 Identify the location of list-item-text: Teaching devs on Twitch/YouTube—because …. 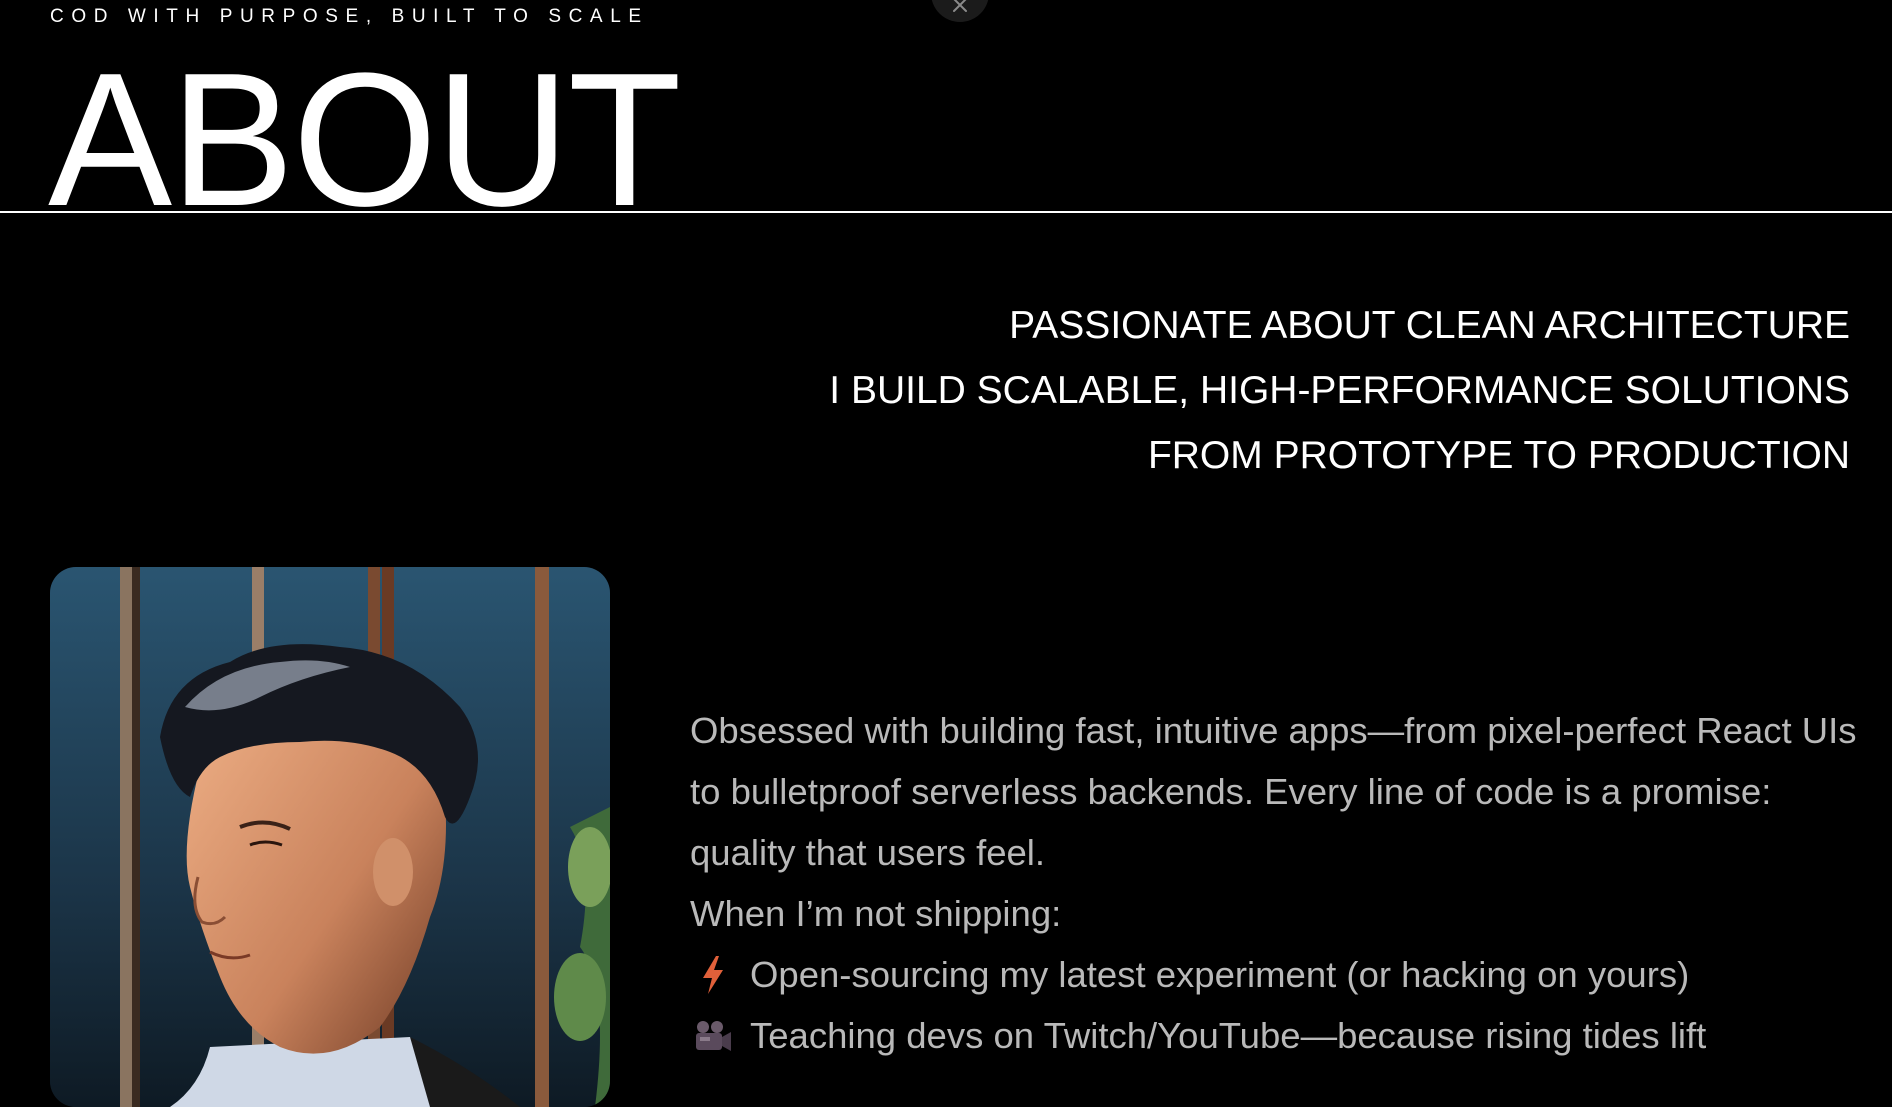
(1228, 1035).